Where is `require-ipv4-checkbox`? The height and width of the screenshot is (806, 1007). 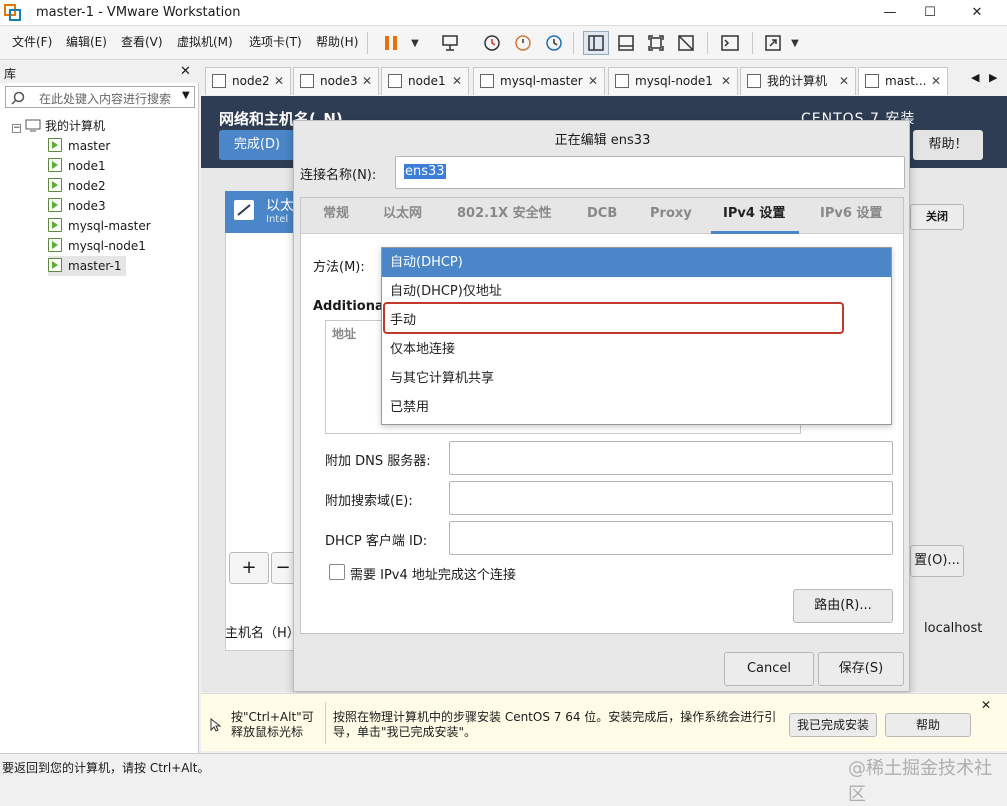
require-ipv4-checkbox is located at coordinates (337, 572).